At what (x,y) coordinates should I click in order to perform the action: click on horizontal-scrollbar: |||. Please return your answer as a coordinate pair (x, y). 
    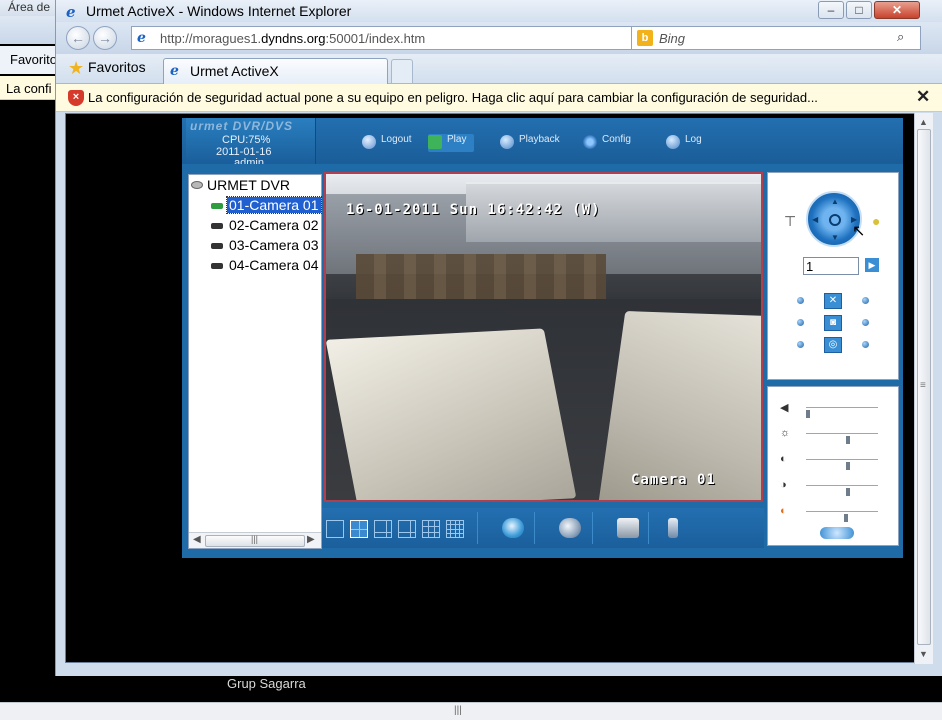
    Looking at the image, I should click on (471, 711).